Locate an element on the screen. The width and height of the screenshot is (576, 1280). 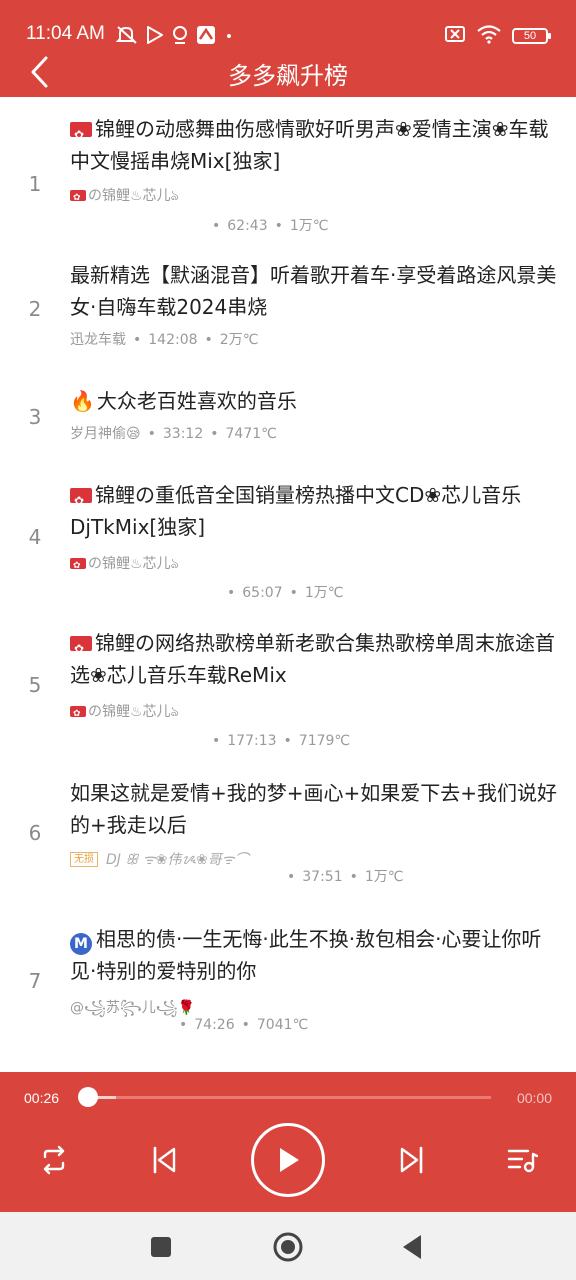
skip-next-icon is located at coordinates (411, 1160).